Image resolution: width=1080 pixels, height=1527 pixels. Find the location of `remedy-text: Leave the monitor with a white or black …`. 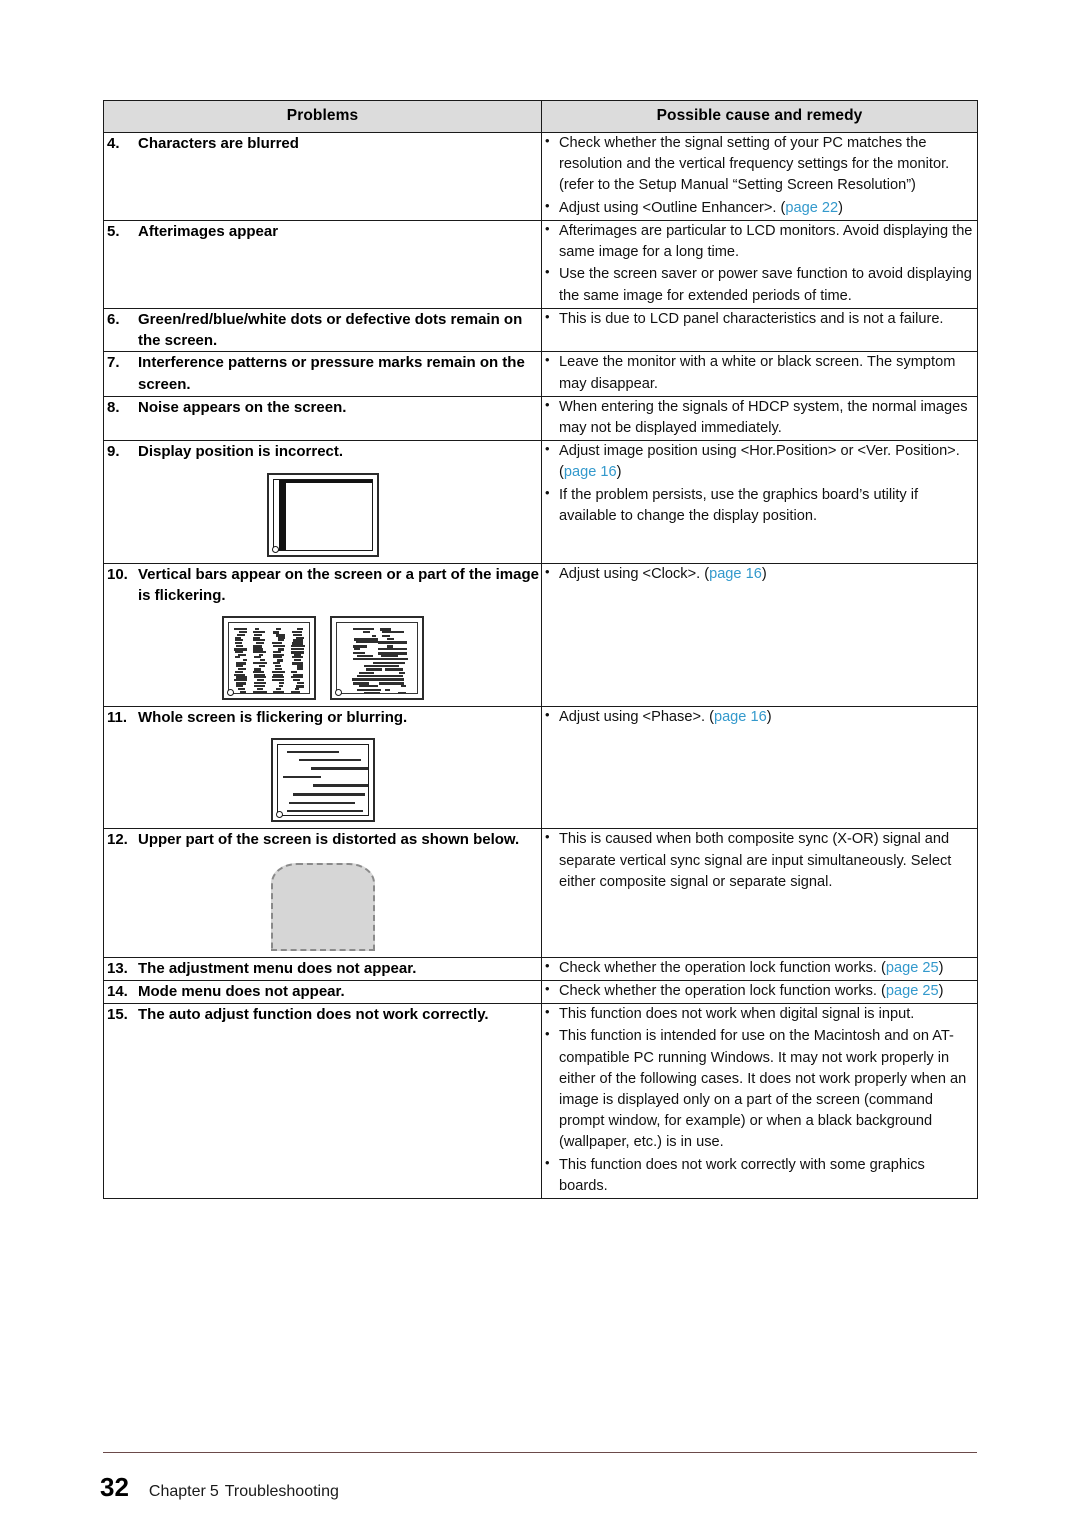

remedy-text: Leave the monitor with a white or black … is located at coordinates (757, 373).